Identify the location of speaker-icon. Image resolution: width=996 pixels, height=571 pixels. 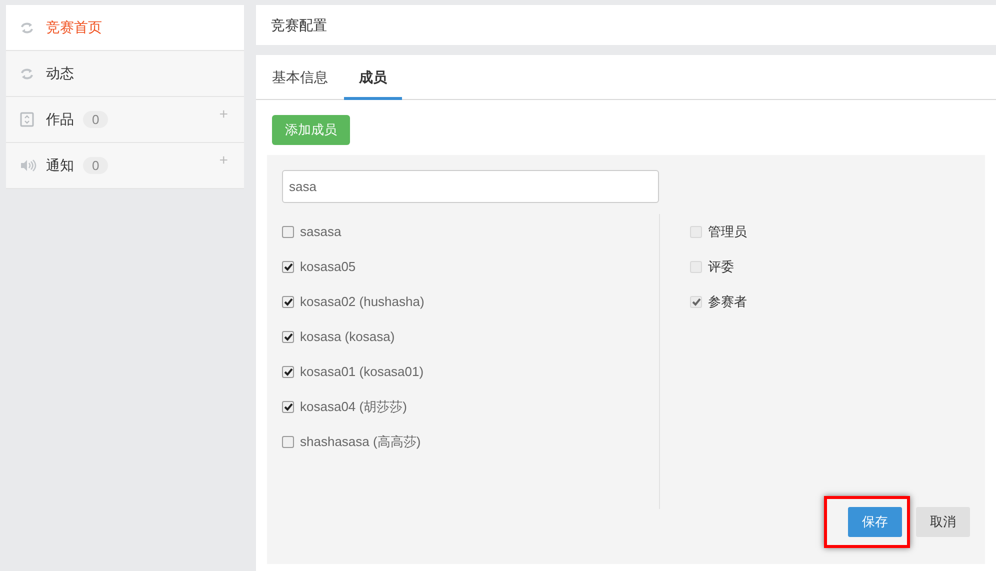
(28, 165).